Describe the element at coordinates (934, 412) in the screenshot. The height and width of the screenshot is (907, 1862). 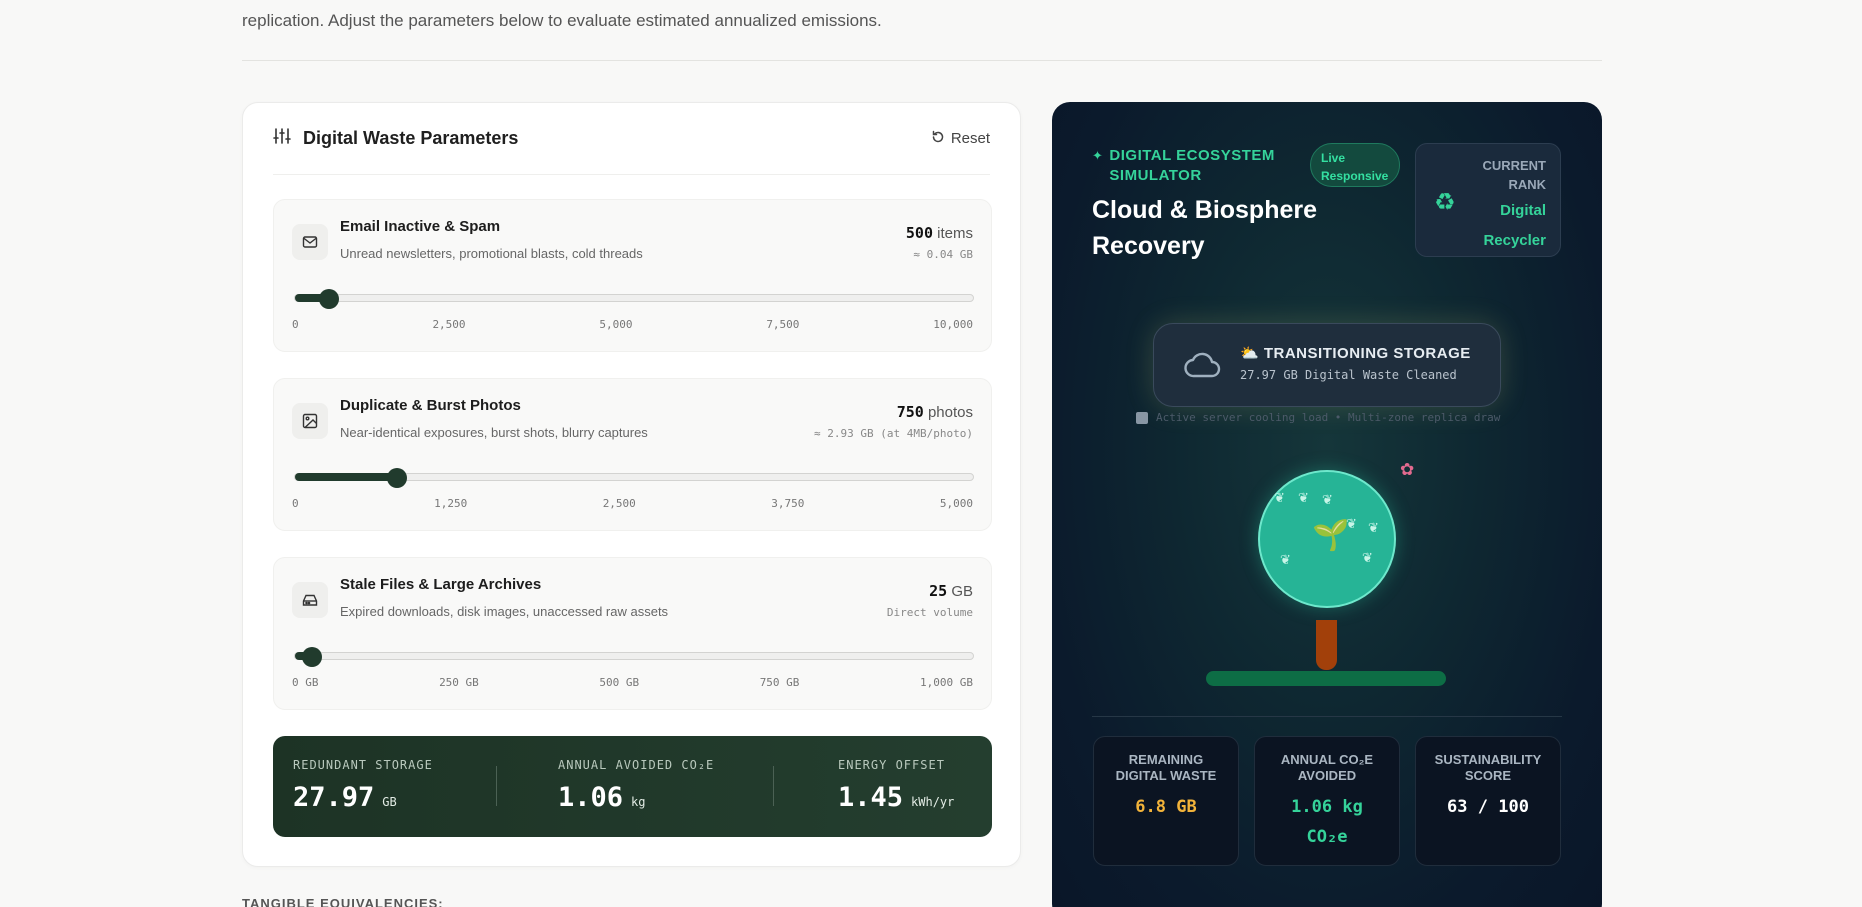
I see `param-value: 750 photos` at that location.